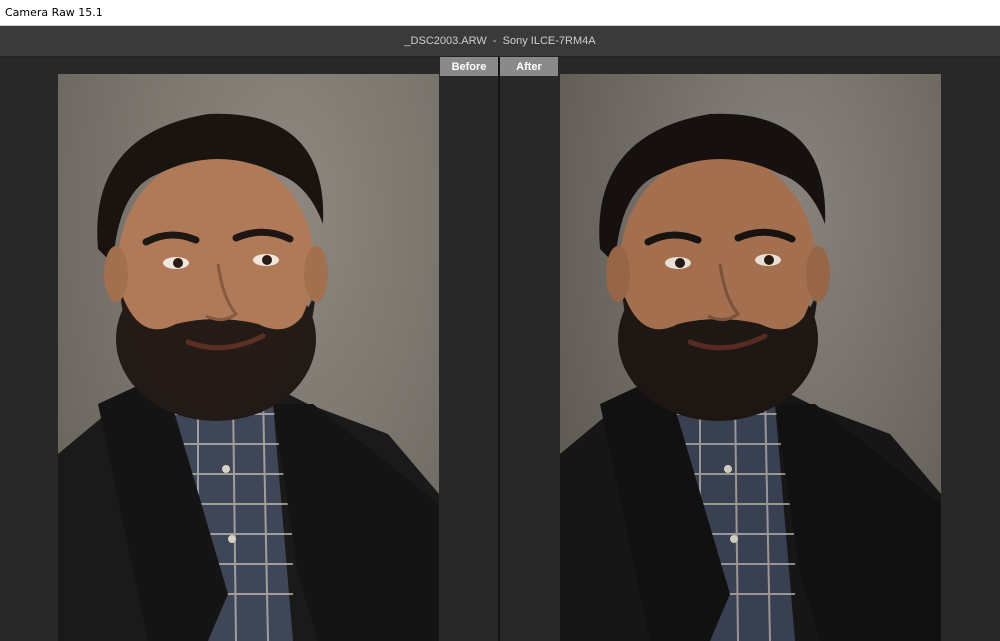  I want to click on after-view-label: After, so click(529, 66).